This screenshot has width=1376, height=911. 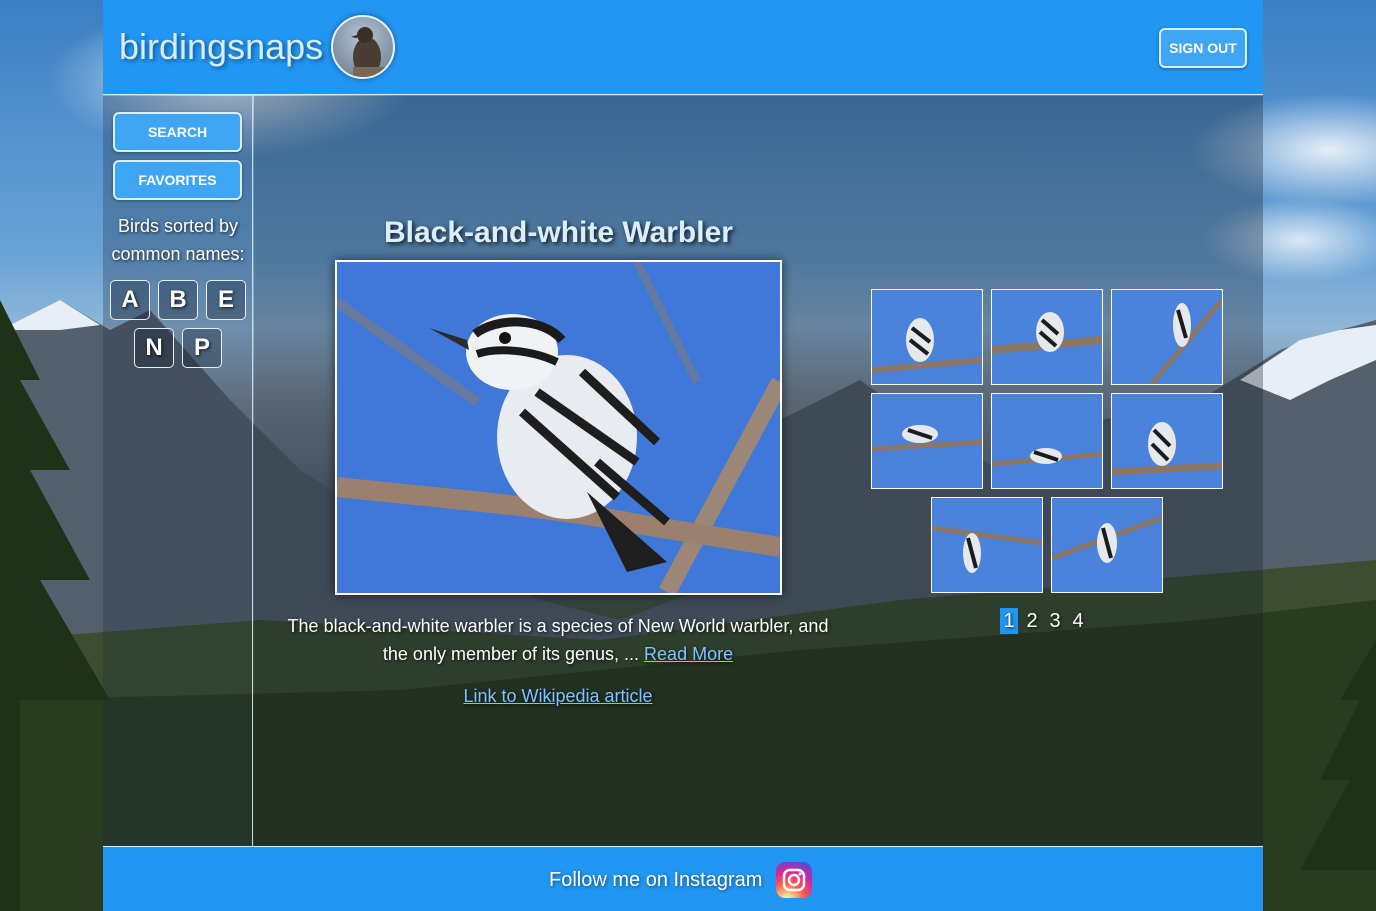 I want to click on footer: Follow me on Instagram, so click(x=683, y=878).